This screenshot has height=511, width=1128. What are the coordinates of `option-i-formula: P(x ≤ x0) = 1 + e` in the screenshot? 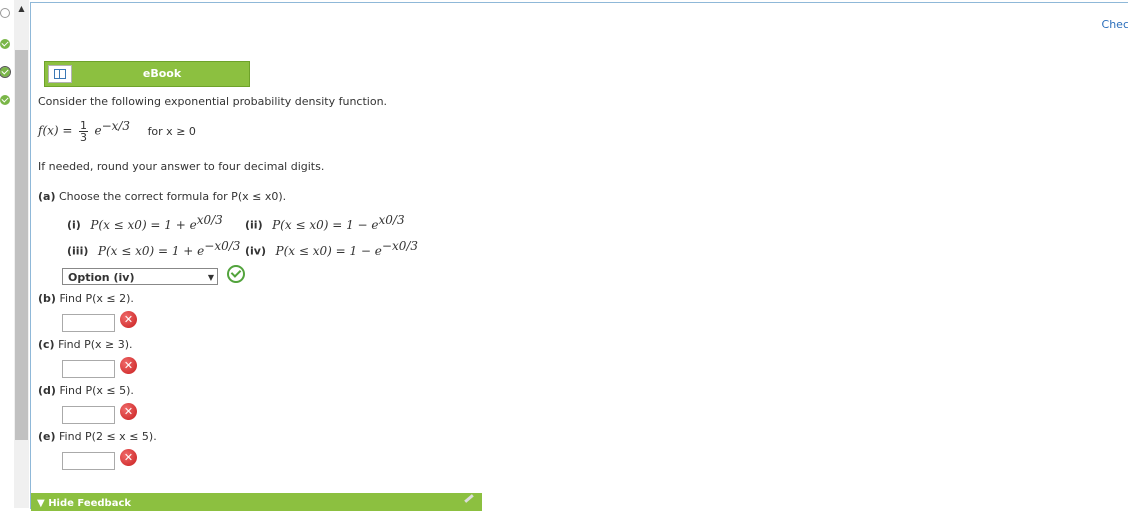 It's located at (143, 224).